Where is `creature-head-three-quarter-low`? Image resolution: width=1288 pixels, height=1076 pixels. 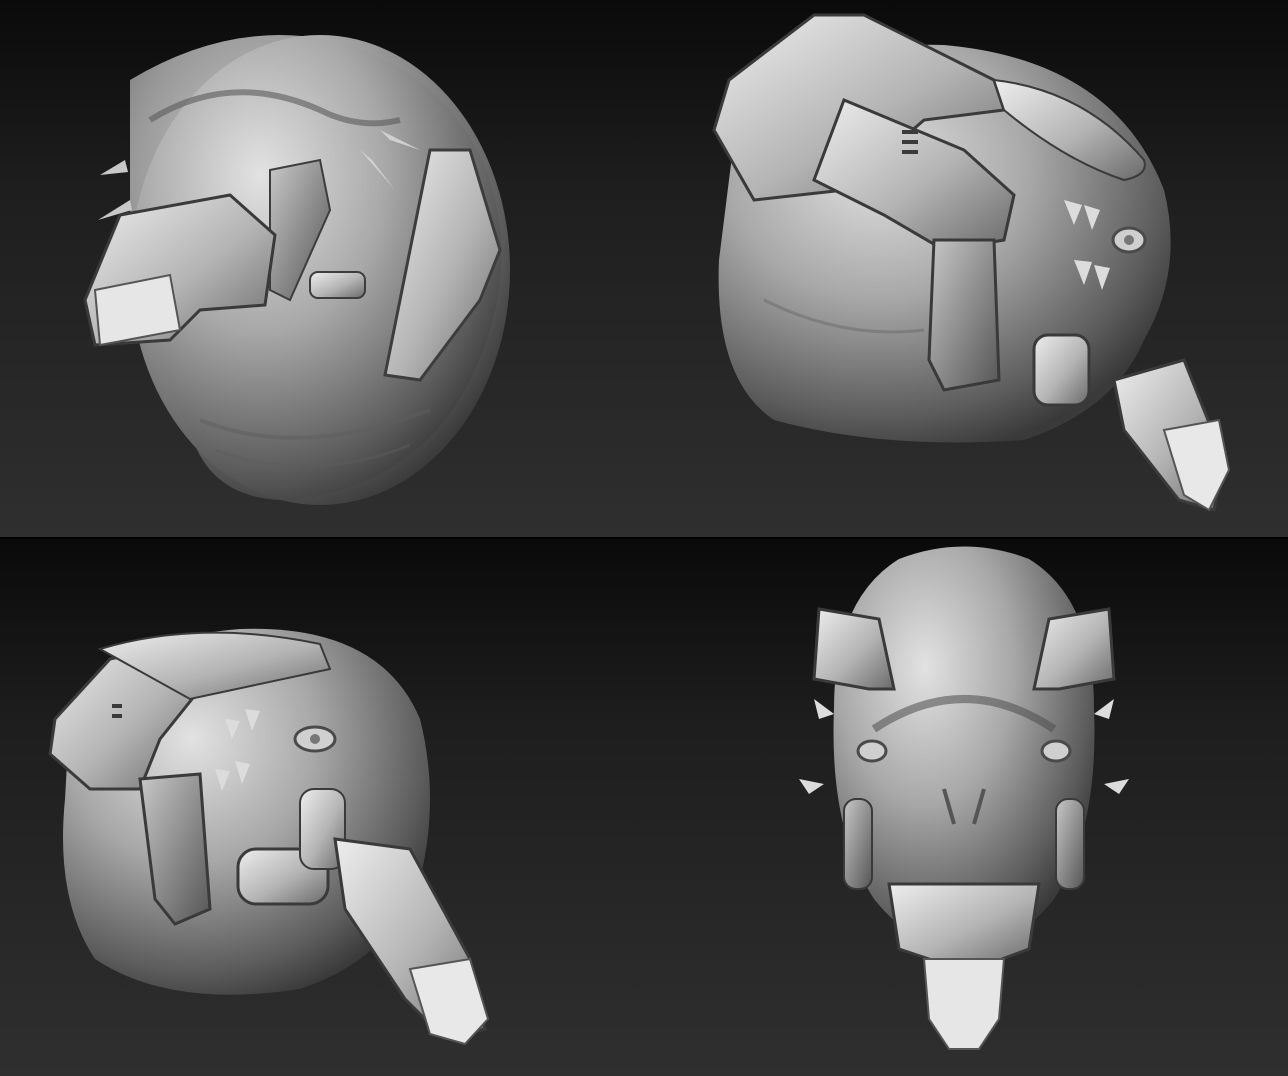 creature-head-three-quarter-low is located at coordinates (296, 270).